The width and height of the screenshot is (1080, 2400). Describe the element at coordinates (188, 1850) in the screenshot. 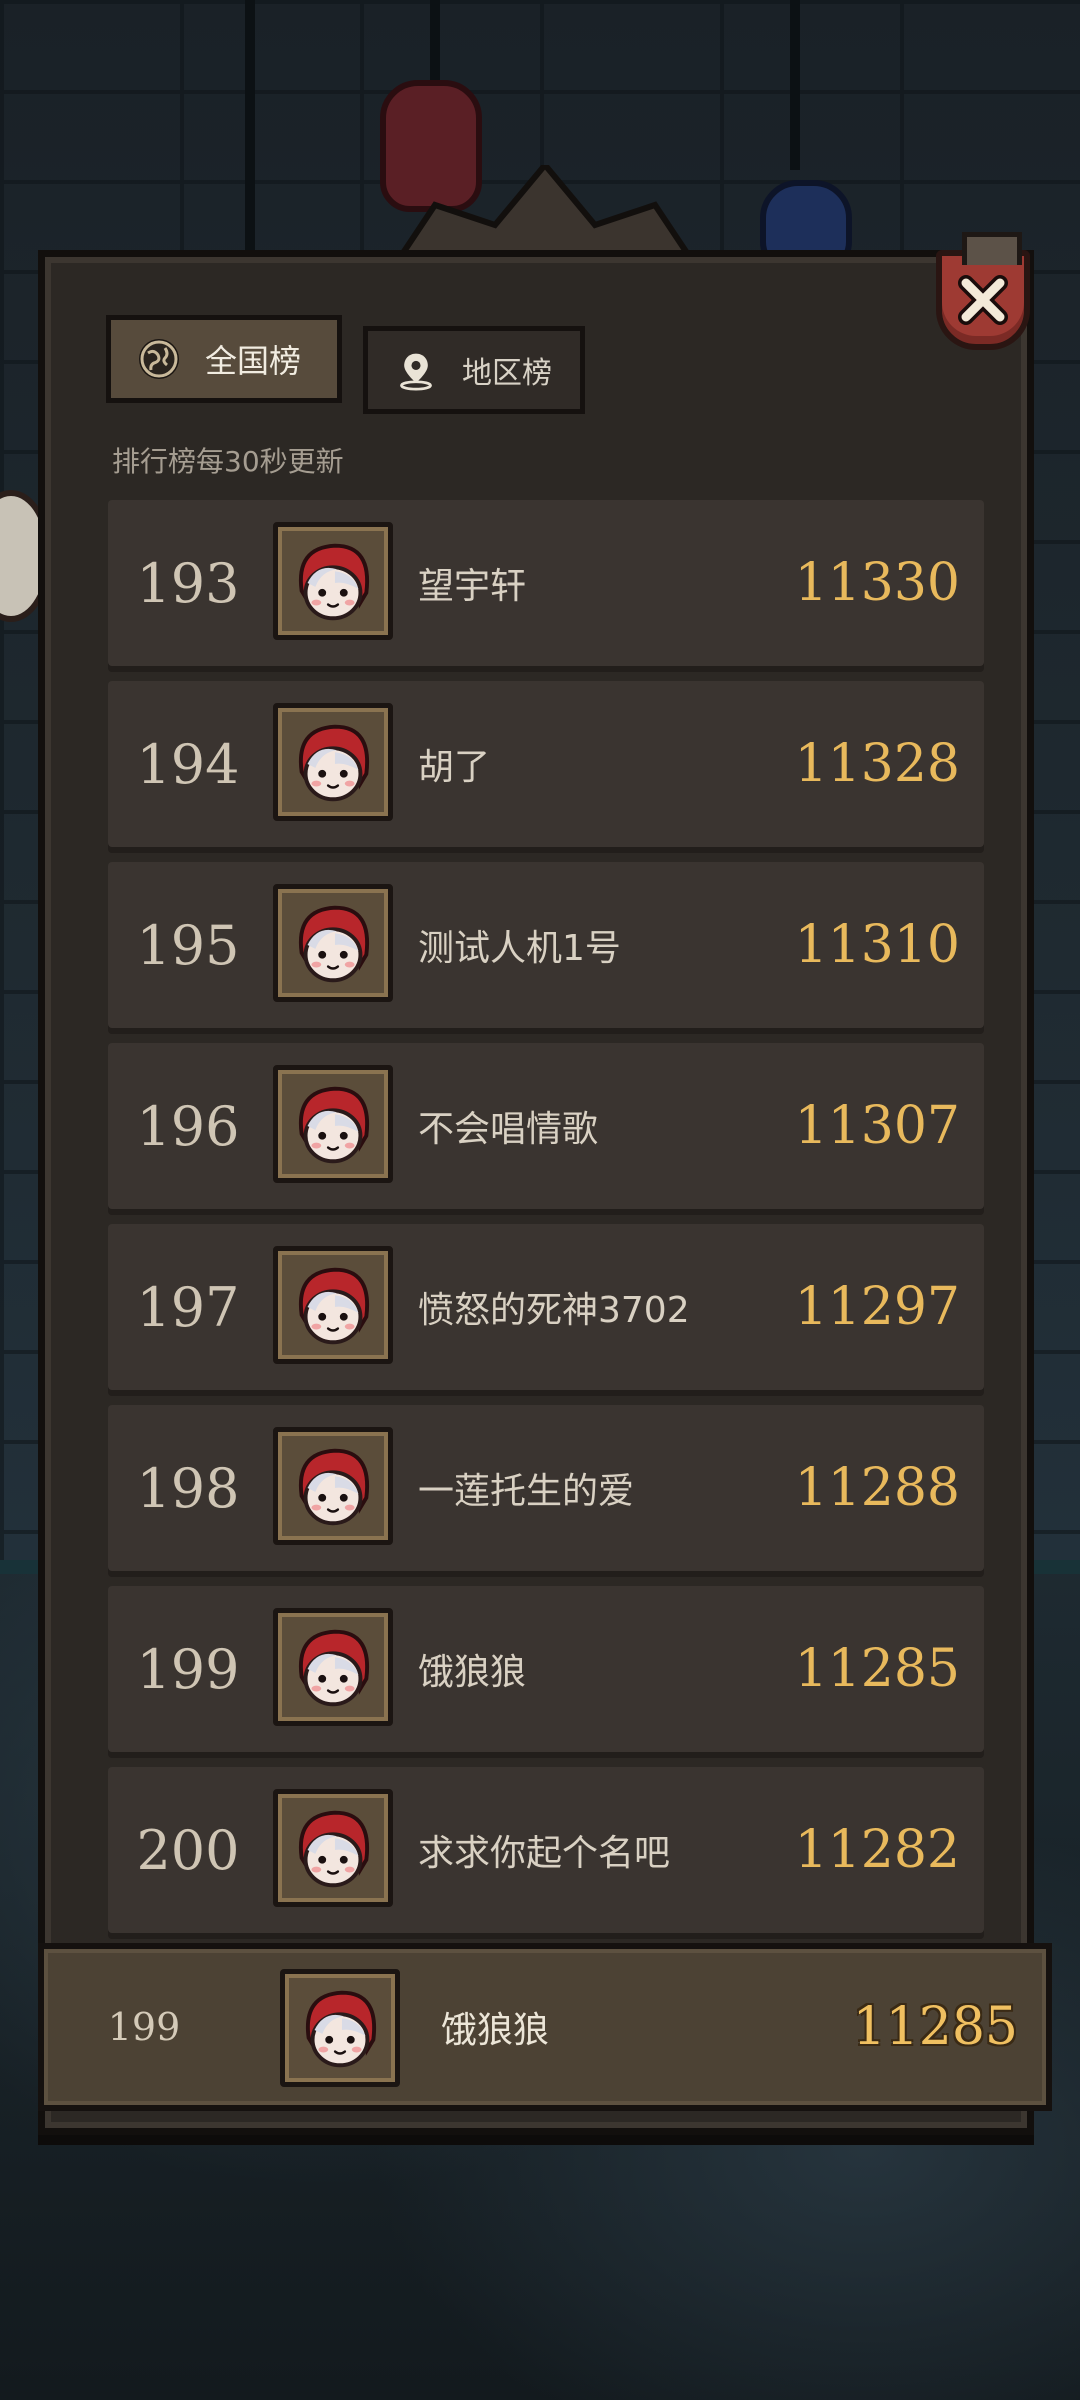

I see `rank-number: 200` at that location.